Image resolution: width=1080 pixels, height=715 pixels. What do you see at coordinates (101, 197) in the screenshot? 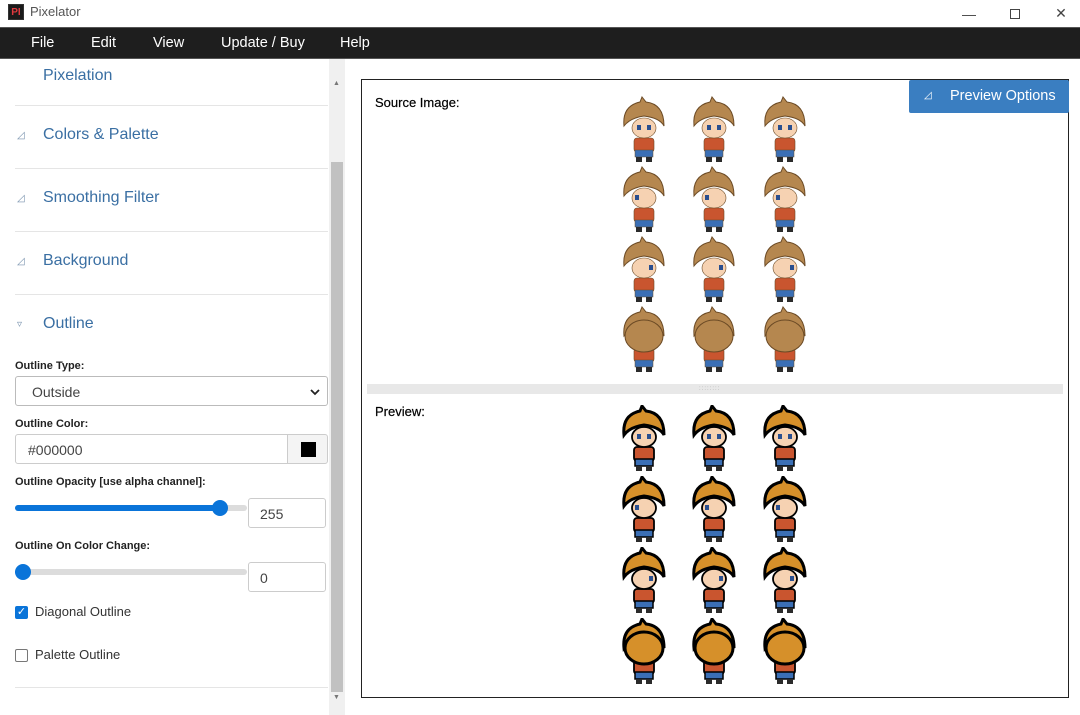
I see `section-label: Smoothing Filter` at bounding box center [101, 197].